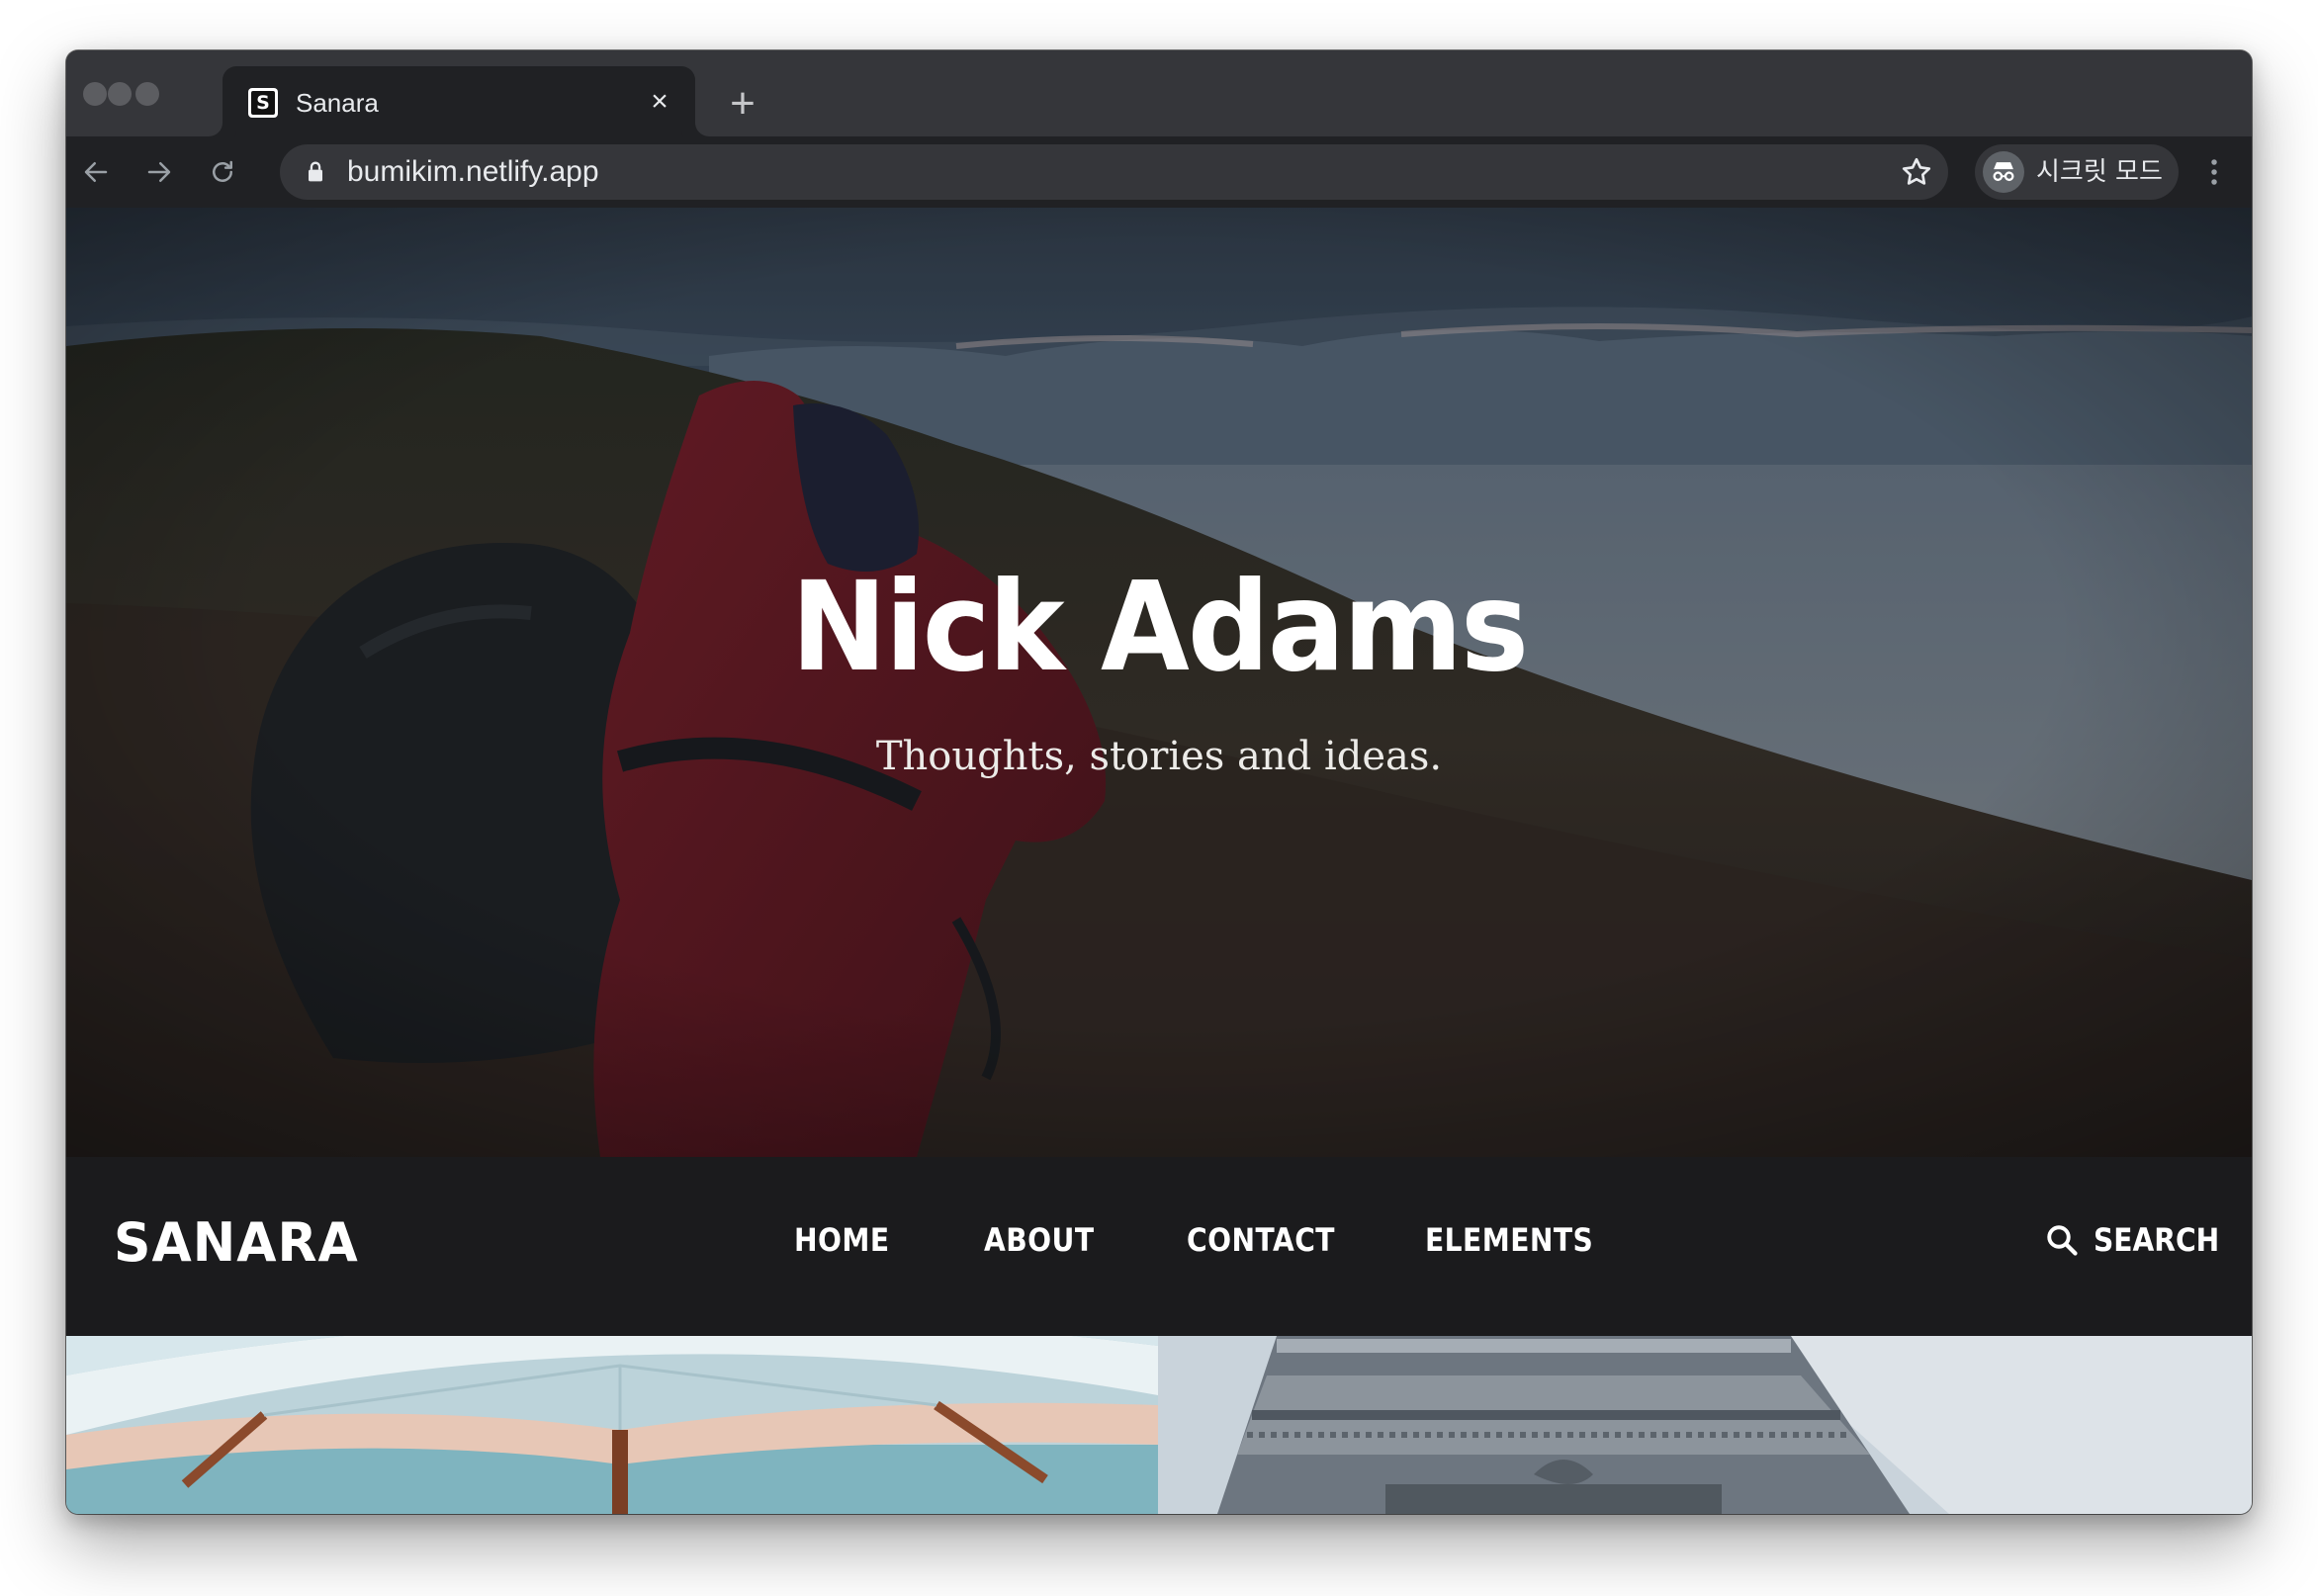  What do you see at coordinates (1159, 627) in the screenshot?
I see `hero-title: Nick Adams` at bounding box center [1159, 627].